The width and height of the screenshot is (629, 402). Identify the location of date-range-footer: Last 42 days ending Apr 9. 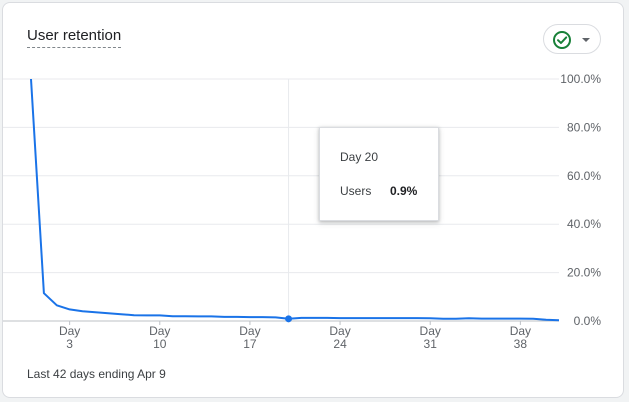
(96, 374).